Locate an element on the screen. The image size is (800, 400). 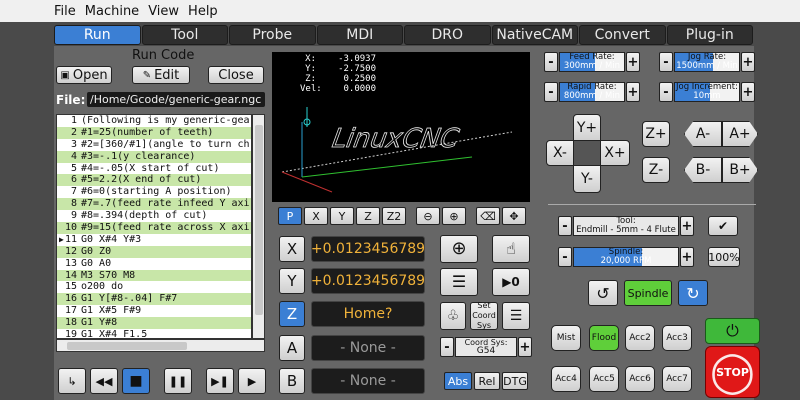
code-line: 3 #2=[360/#1](angle to turn ch is located at coordinates (154, 145).